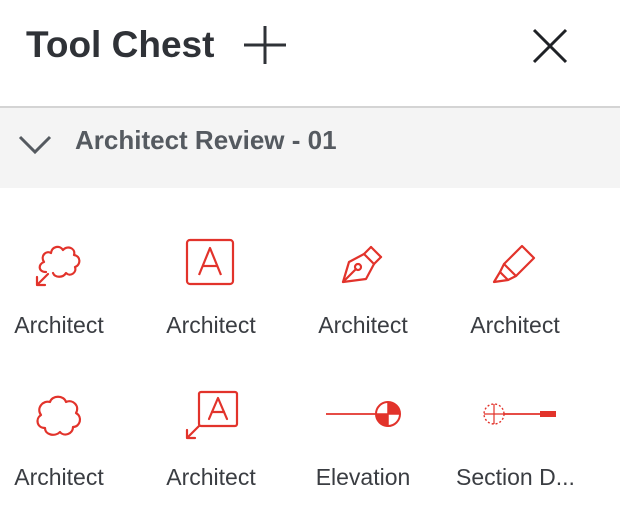  I want to click on cloud-icon, so click(59, 415).